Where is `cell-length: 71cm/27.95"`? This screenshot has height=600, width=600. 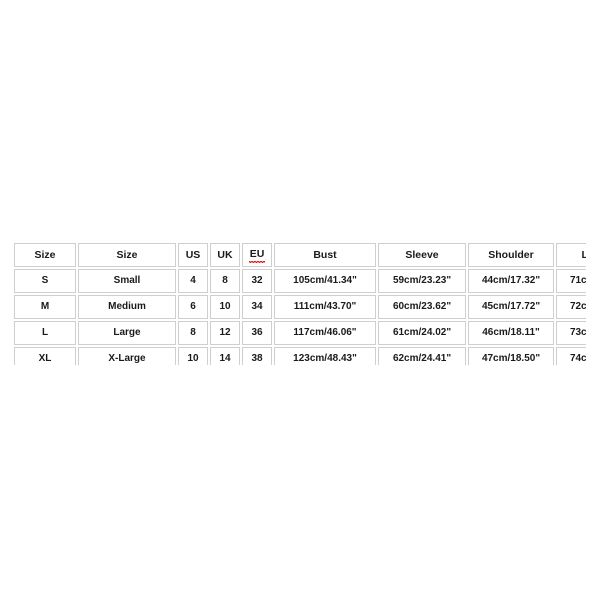 cell-length: 71cm/27.95" is located at coordinates (571, 281).